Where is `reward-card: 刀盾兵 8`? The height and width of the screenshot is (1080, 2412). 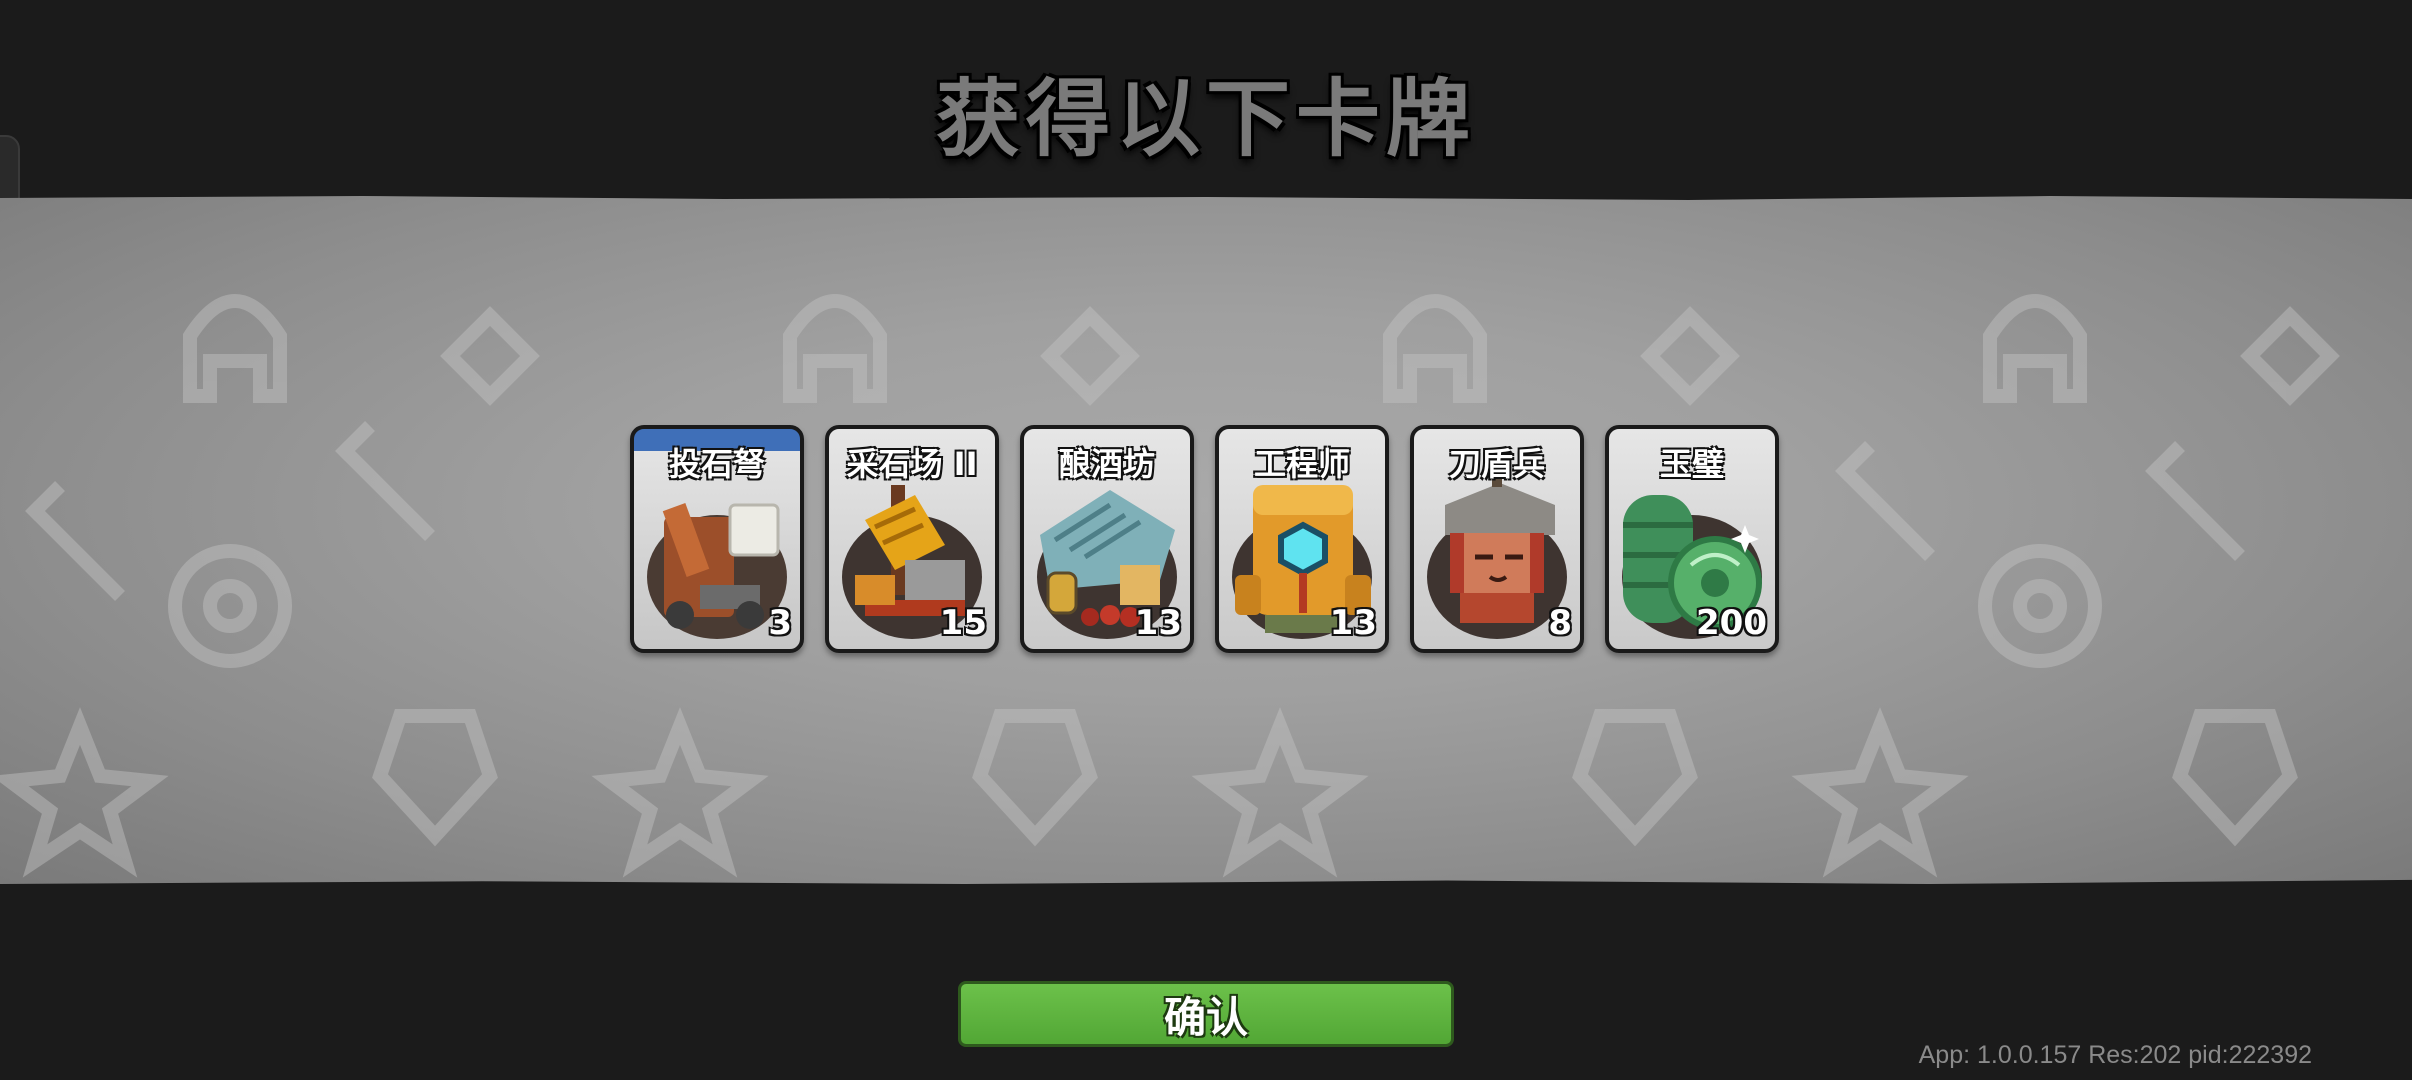
reward-card: 刀盾兵 8 is located at coordinates (1497, 539).